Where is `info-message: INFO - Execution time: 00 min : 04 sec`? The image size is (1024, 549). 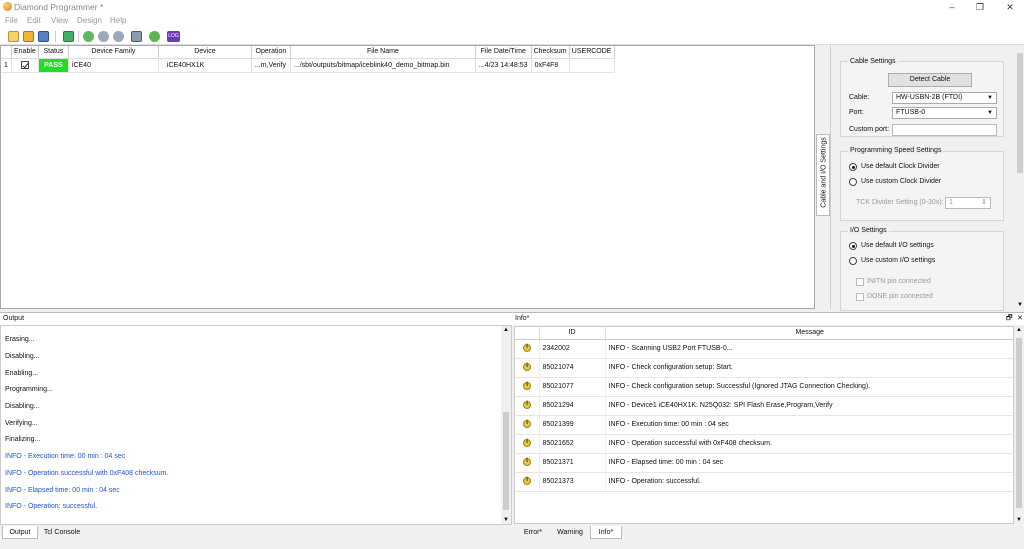
info-message: INFO - Execution time: 00 min : 04 sec is located at coordinates (809, 425).